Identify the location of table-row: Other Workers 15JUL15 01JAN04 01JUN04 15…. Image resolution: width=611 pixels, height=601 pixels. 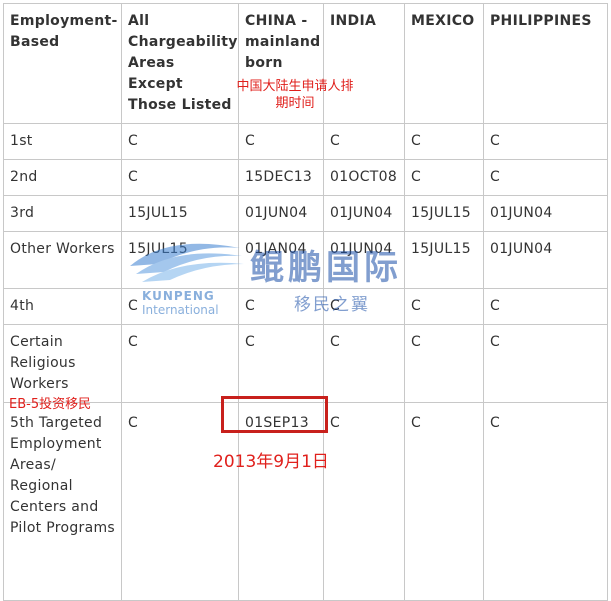
(305, 260).